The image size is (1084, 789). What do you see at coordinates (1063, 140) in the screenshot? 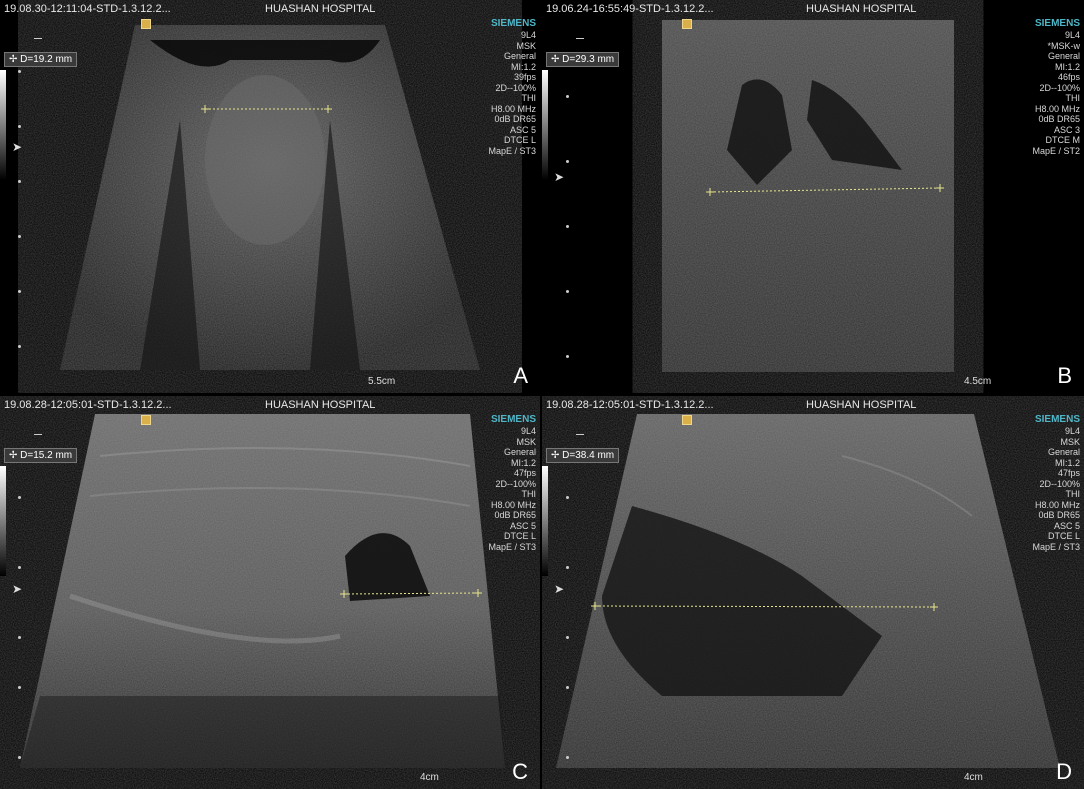
I see `param-dtce: DTCE M` at bounding box center [1063, 140].